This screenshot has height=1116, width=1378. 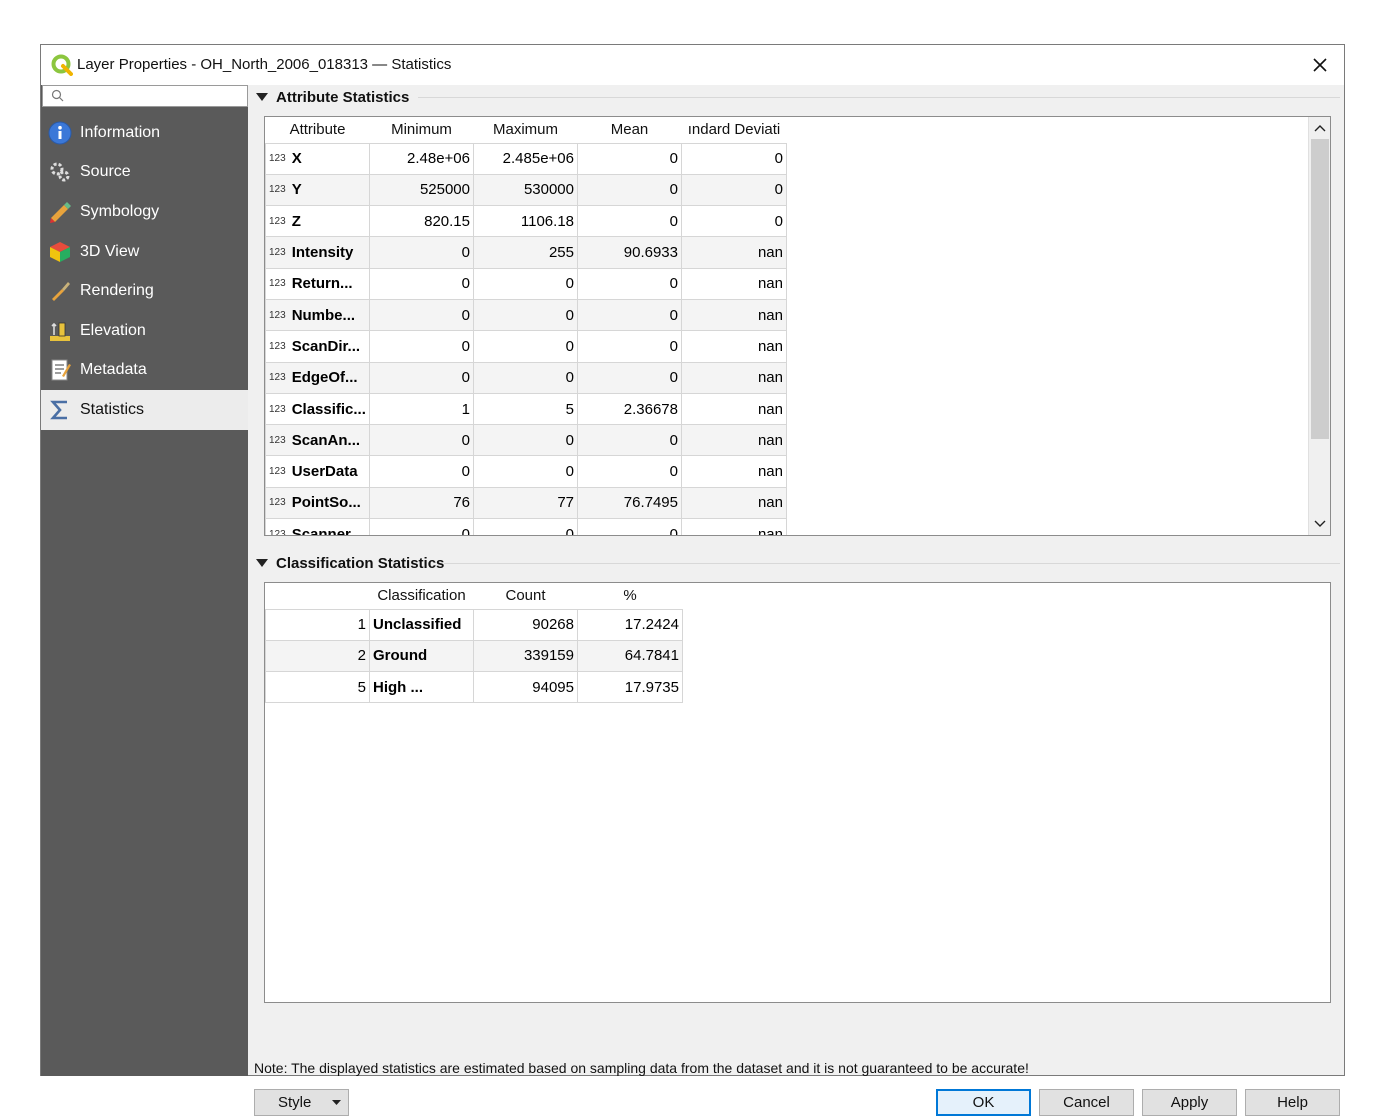 What do you see at coordinates (526, 283) in the screenshot?
I see `table-row: 123 Return... 0 0 0 nan` at bounding box center [526, 283].